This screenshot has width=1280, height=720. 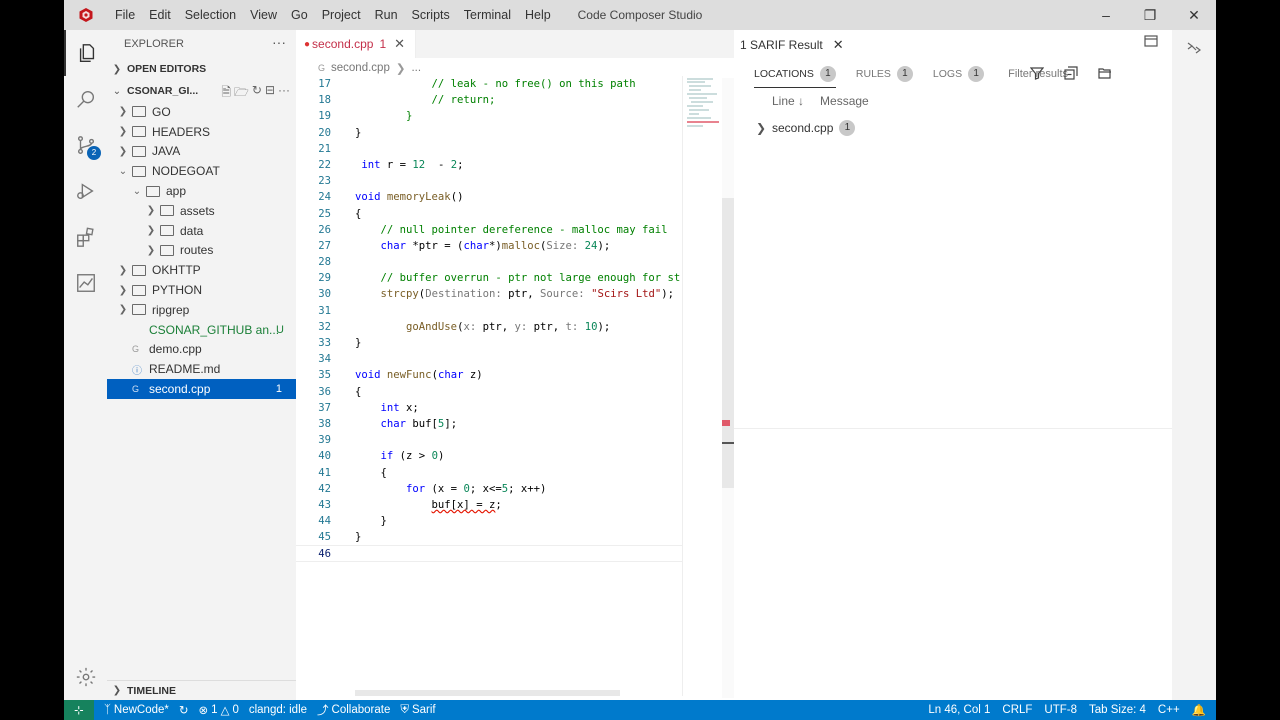 I want to click on column-line: Line ↓, so click(x=788, y=101).